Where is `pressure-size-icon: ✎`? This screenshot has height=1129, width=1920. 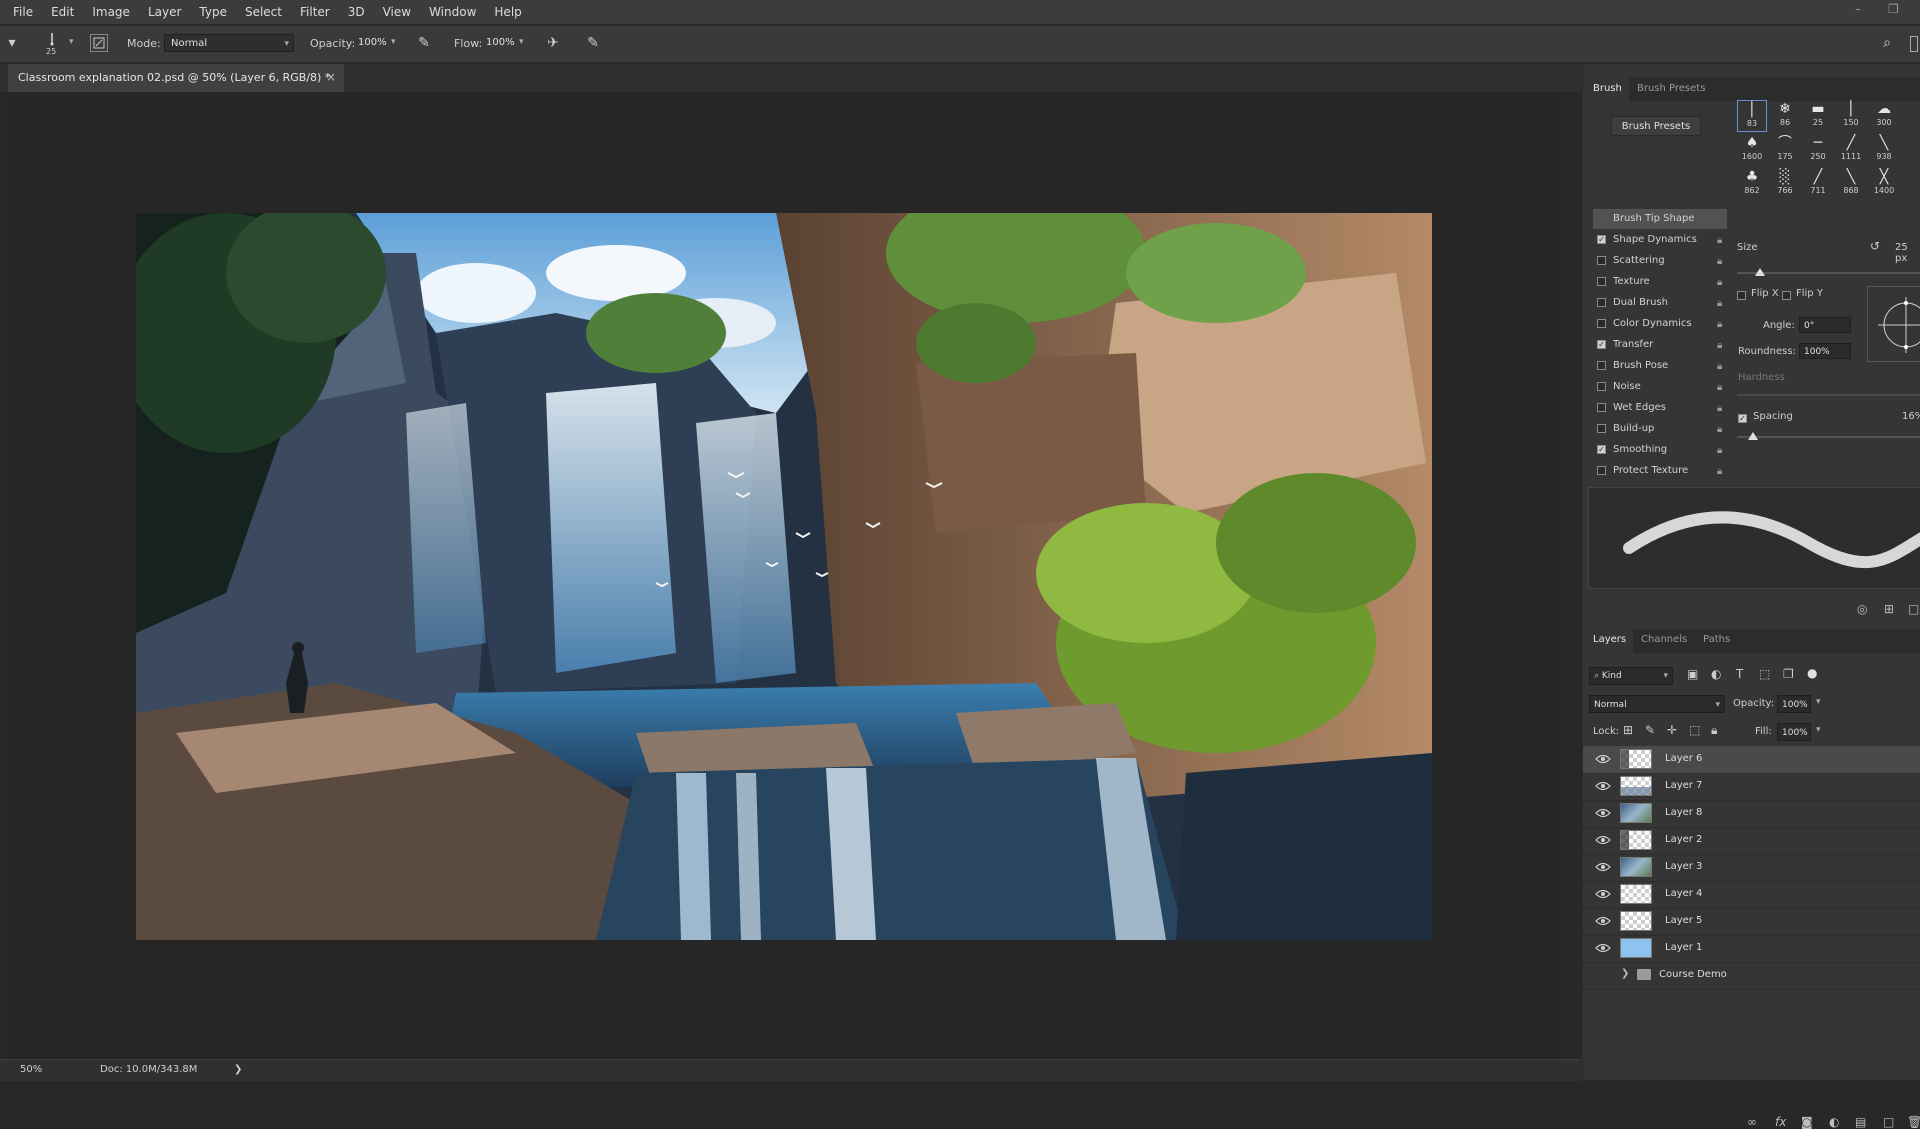 pressure-size-icon: ✎ is located at coordinates (593, 43).